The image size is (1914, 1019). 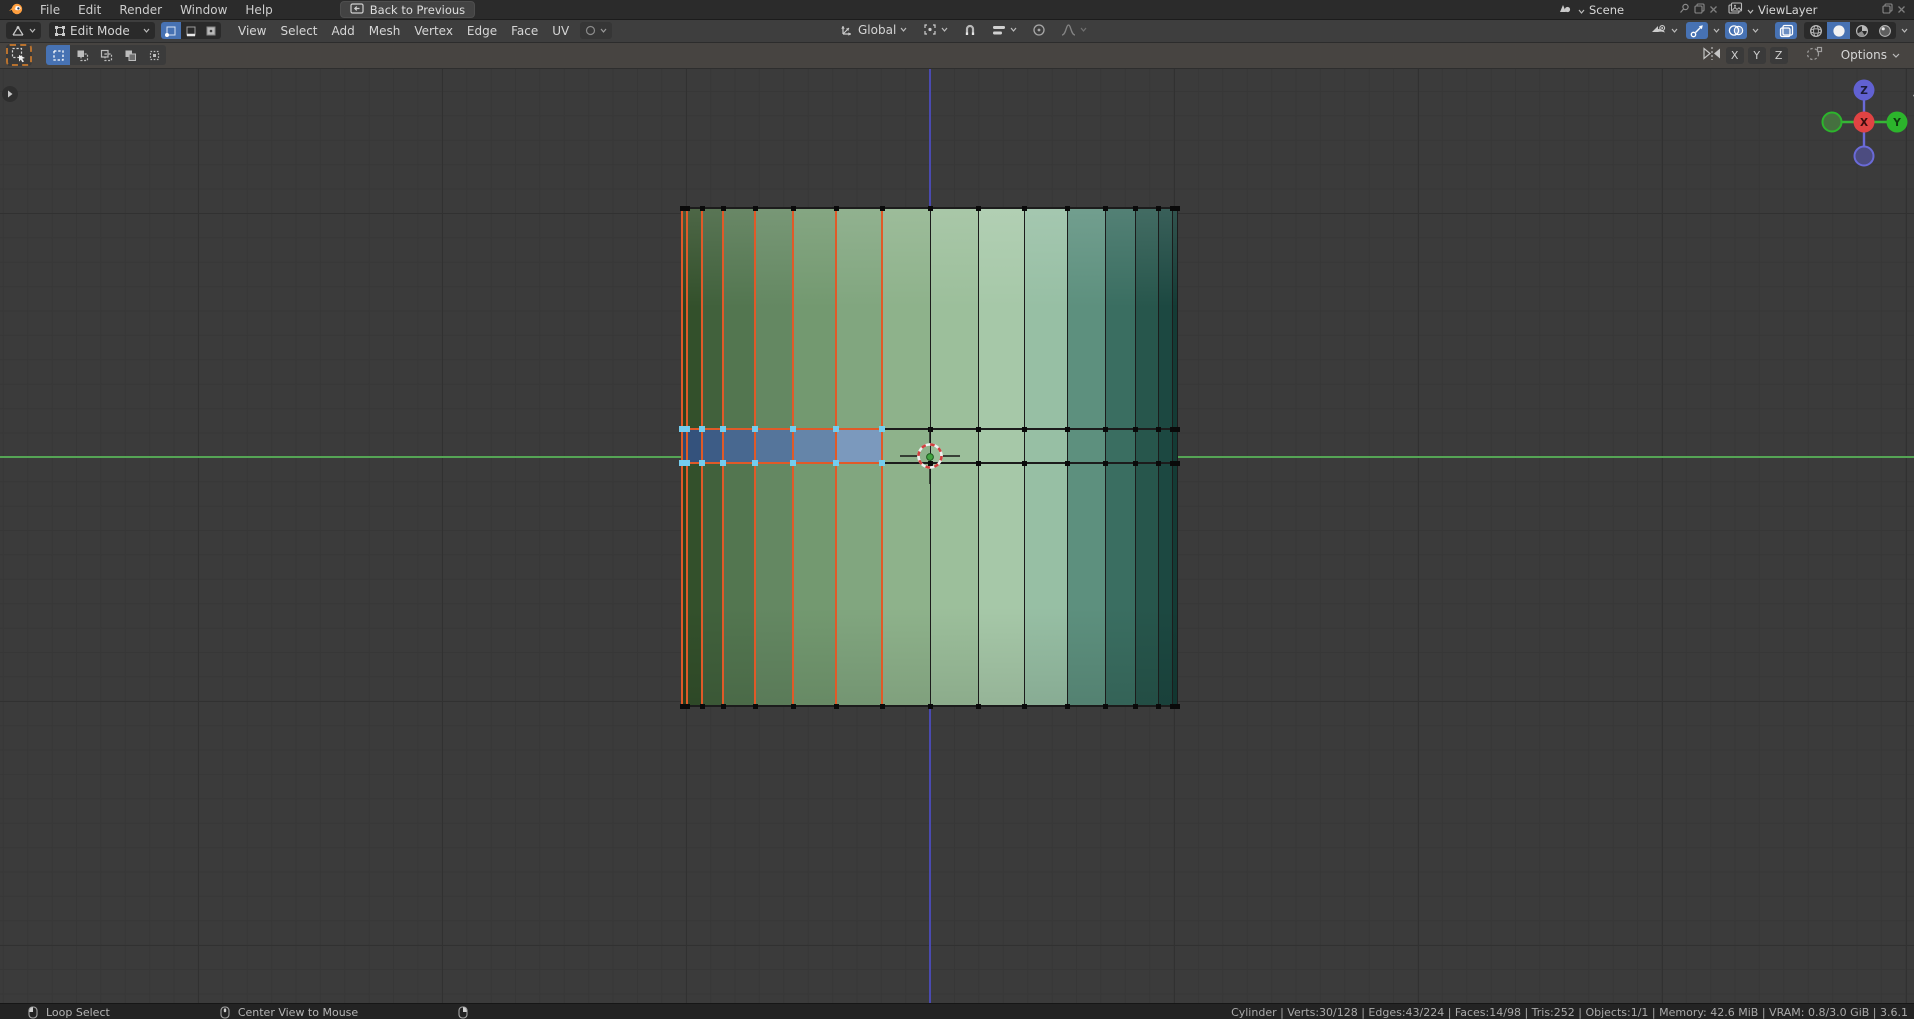 I want to click on gizmo-z-neg-axis, so click(x=1864, y=156).